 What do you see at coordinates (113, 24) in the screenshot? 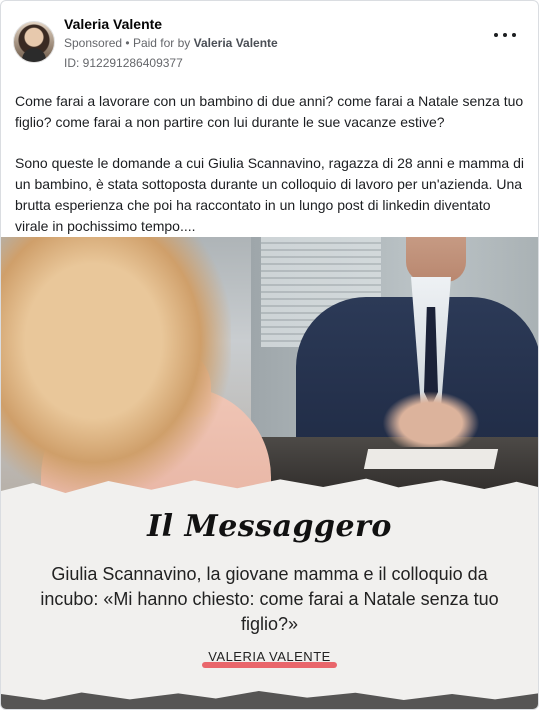
I see `author-name: Valeria Valente` at bounding box center [113, 24].